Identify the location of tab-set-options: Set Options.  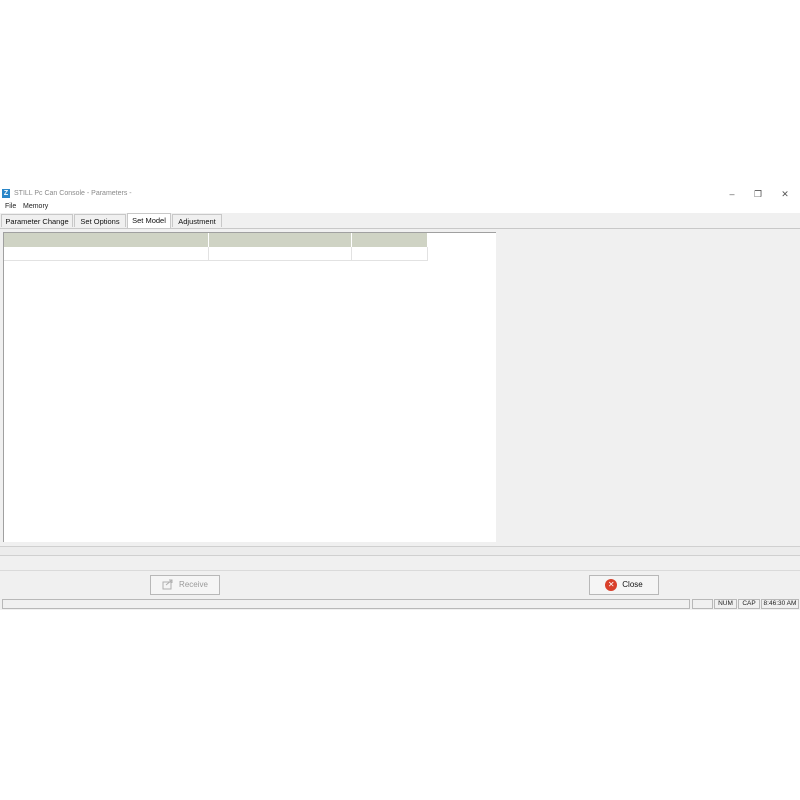
(100, 220).